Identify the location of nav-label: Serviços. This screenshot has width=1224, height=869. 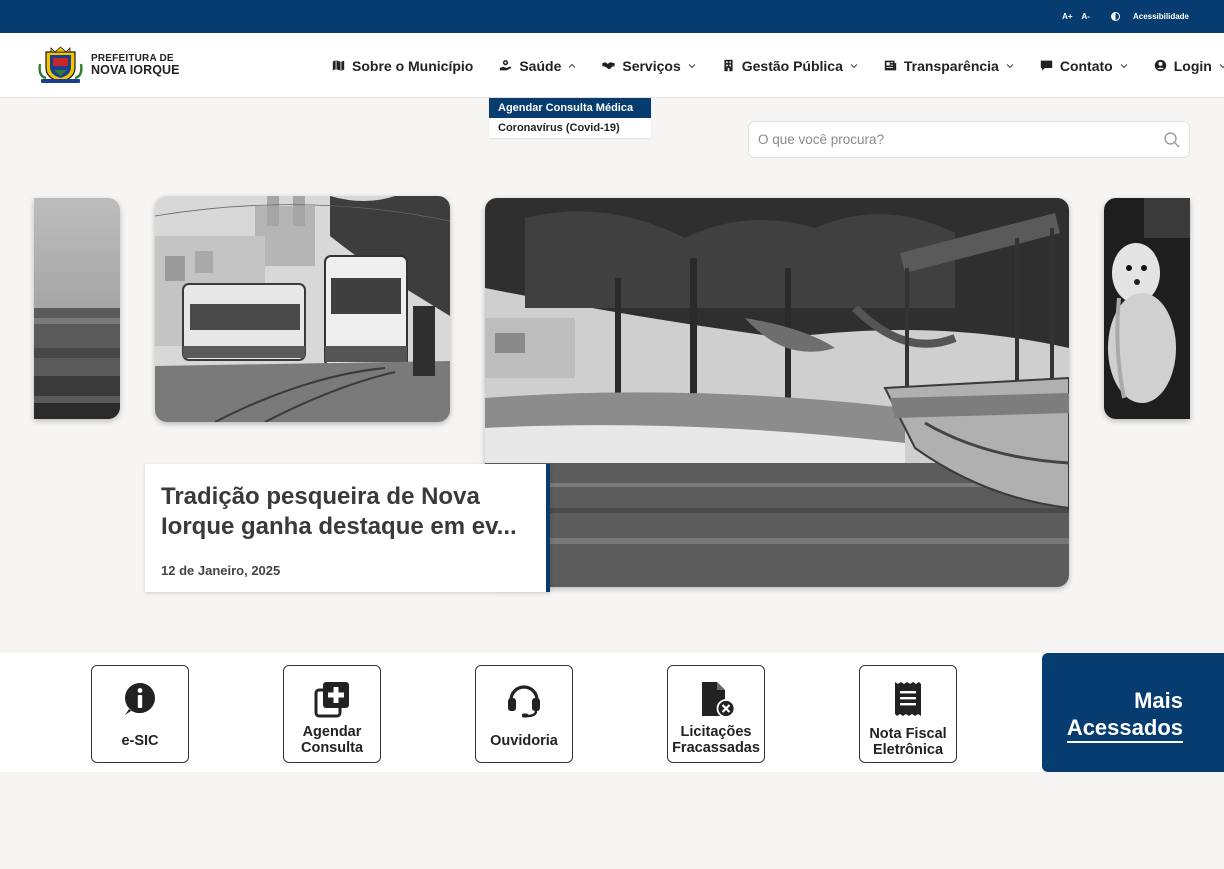
(651, 65).